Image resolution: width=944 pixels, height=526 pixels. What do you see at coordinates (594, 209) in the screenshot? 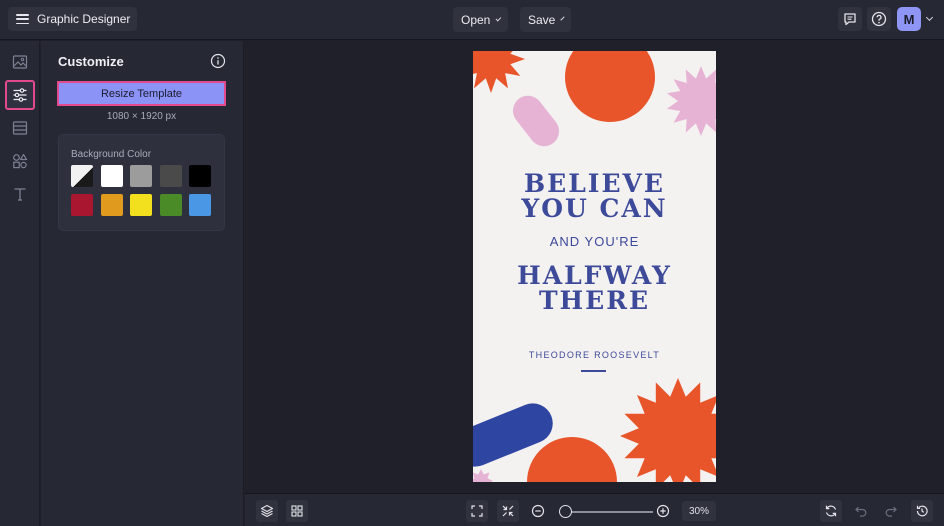
I see `quote-line-you-can: YOU CAN` at bounding box center [594, 209].